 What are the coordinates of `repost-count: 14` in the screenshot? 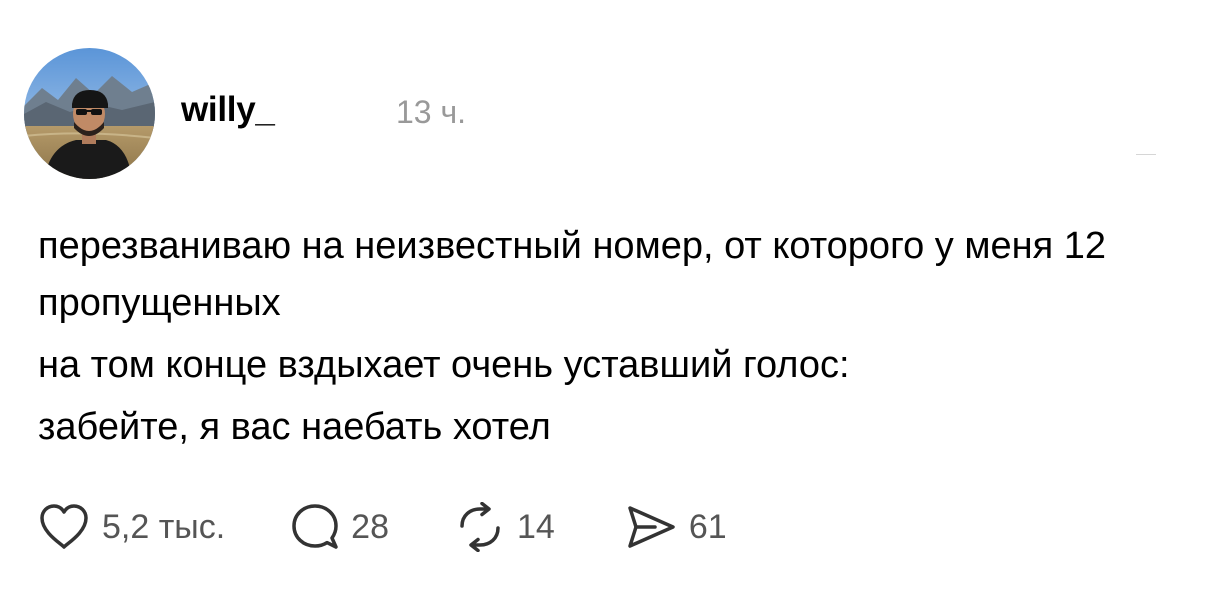 It's located at (536, 526).